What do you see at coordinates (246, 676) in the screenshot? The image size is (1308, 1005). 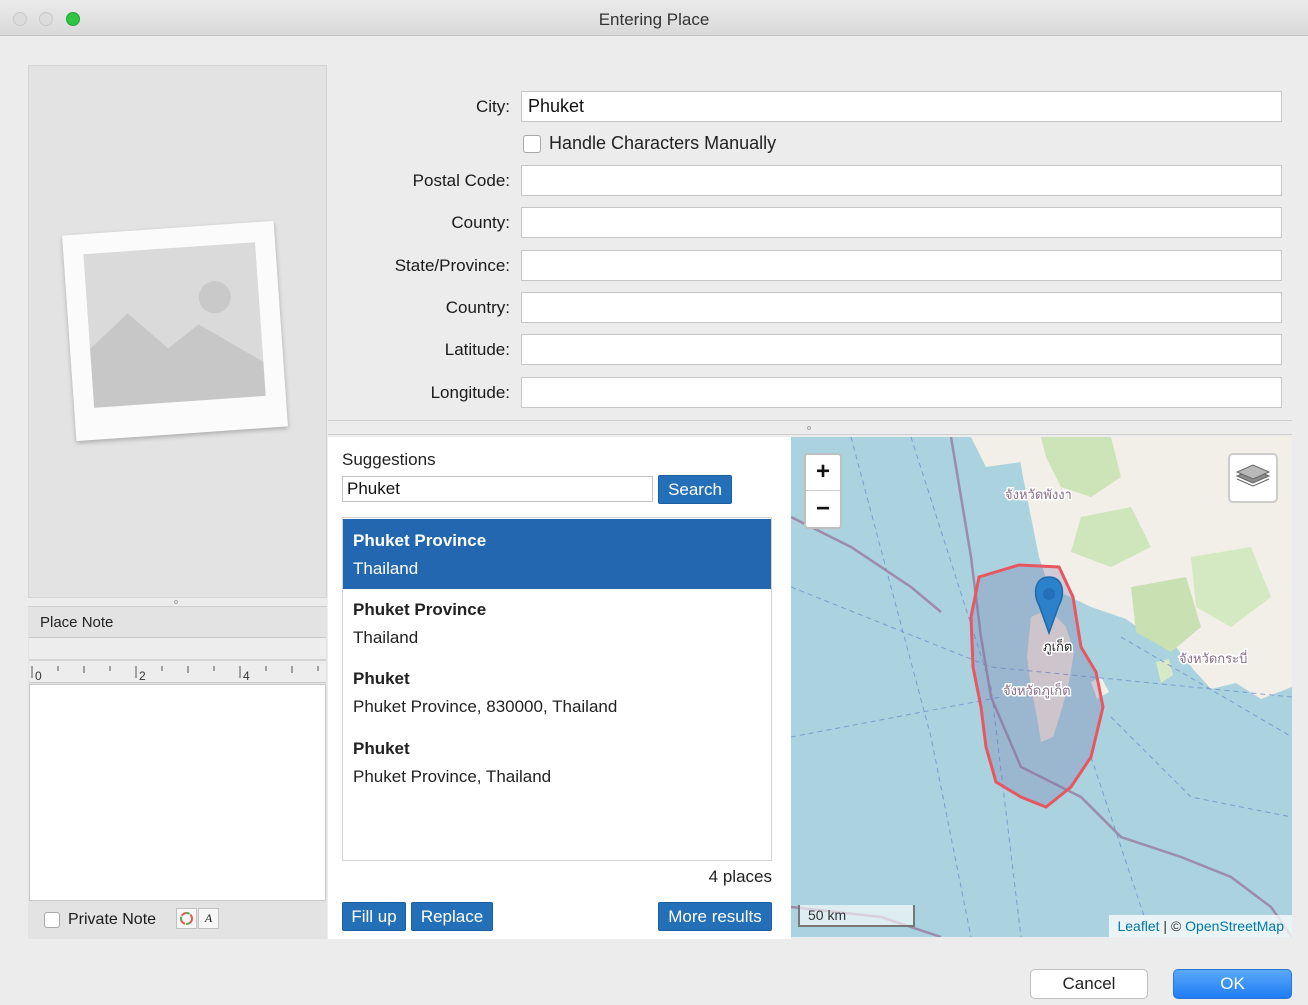 I see `ruler-label: 4` at bounding box center [246, 676].